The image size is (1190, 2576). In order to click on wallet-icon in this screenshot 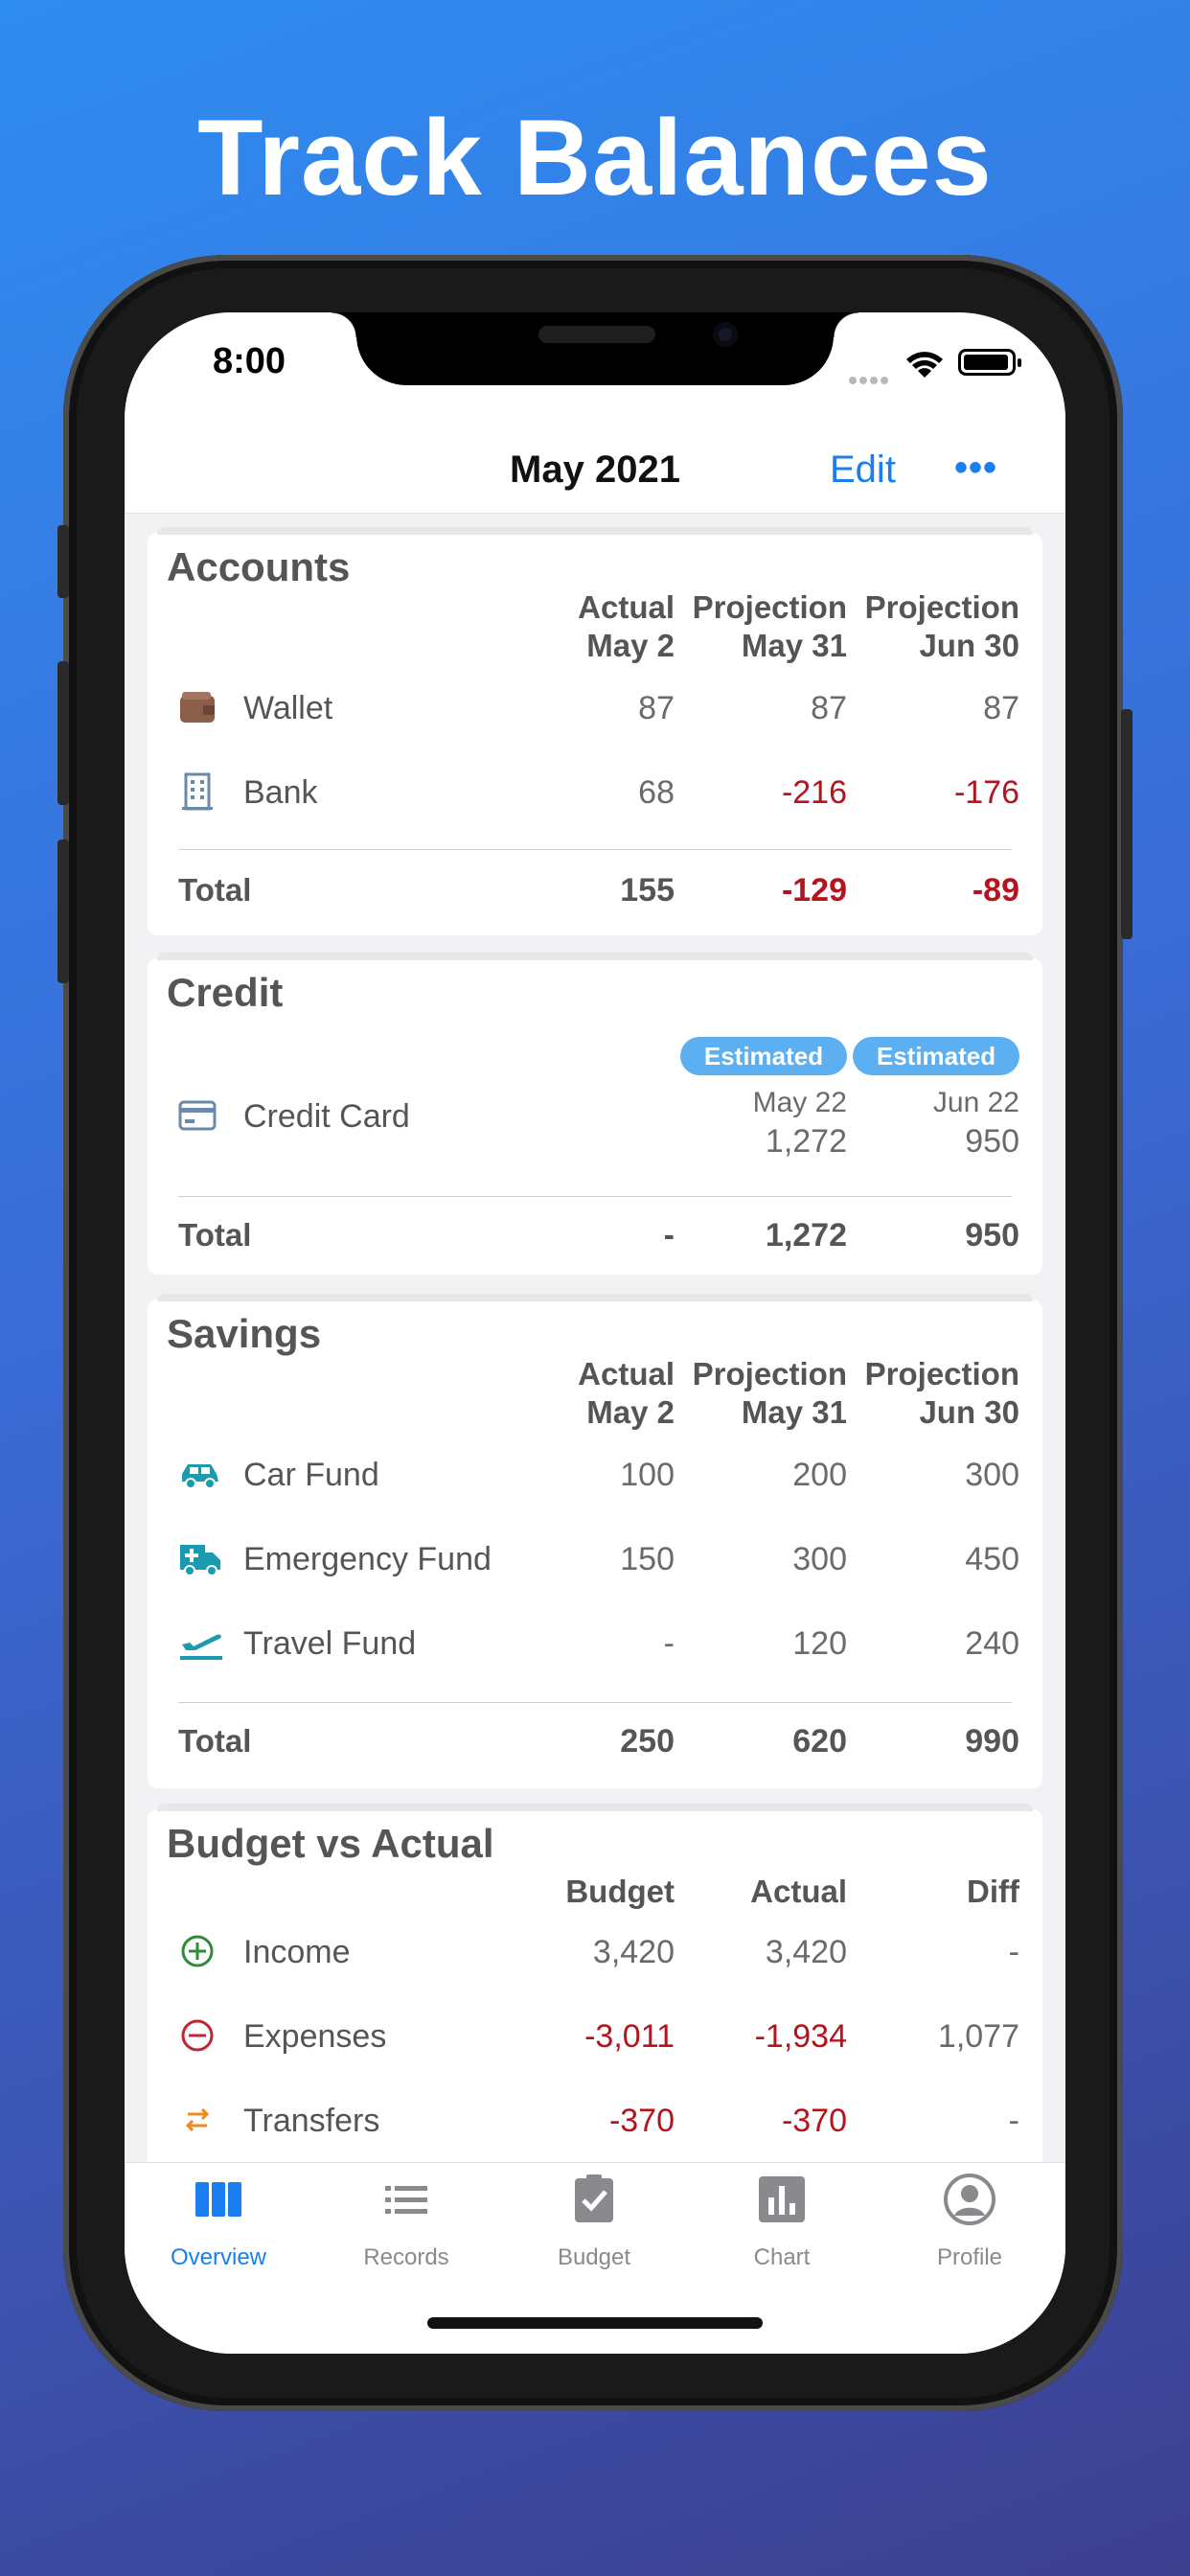, I will do `click(198, 707)`.